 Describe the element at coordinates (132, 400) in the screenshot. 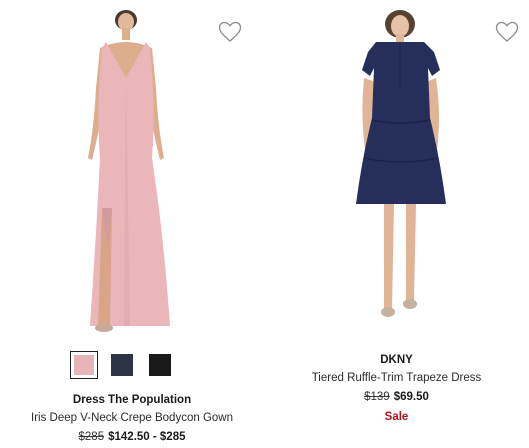

I see `product-brand: Dress The Population` at that location.